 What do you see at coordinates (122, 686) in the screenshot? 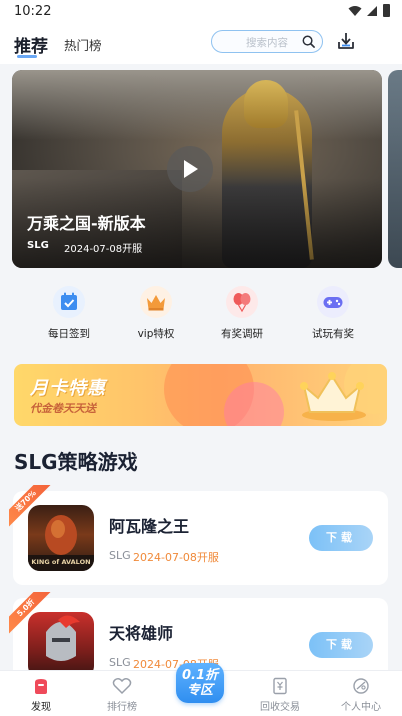
I see `heart-icon` at bounding box center [122, 686].